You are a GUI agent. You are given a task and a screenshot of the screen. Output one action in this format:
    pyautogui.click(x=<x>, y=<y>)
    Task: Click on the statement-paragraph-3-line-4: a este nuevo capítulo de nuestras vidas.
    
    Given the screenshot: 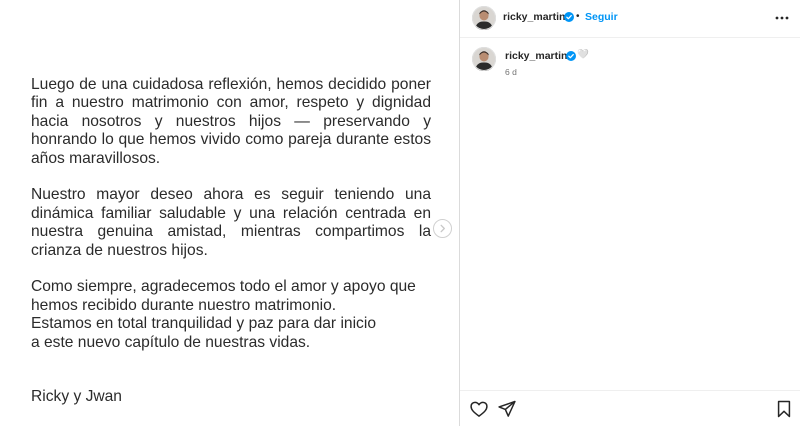 What is the action you would take?
    pyautogui.click(x=171, y=342)
    